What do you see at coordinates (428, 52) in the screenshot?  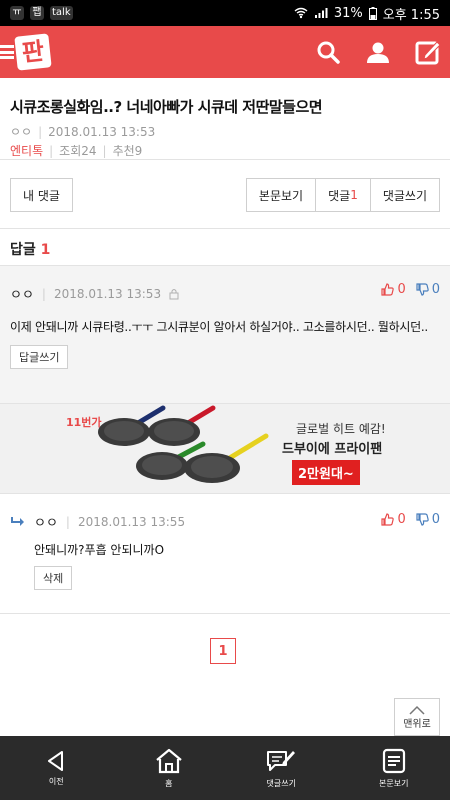 I see `write-icon` at bounding box center [428, 52].